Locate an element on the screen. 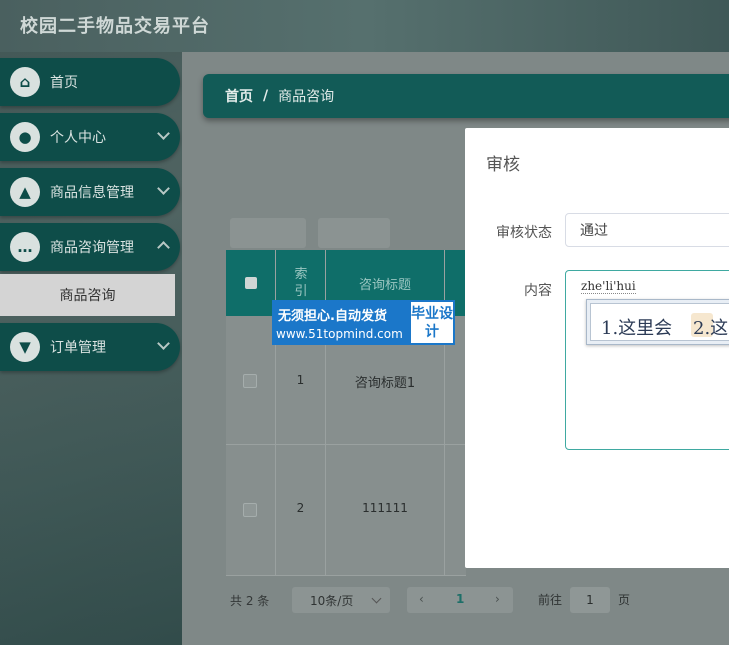 The height and width of the screenshot is (645, 729). sidebar-item-home: ⌂ 首页 is located at coordinates (90, 82).